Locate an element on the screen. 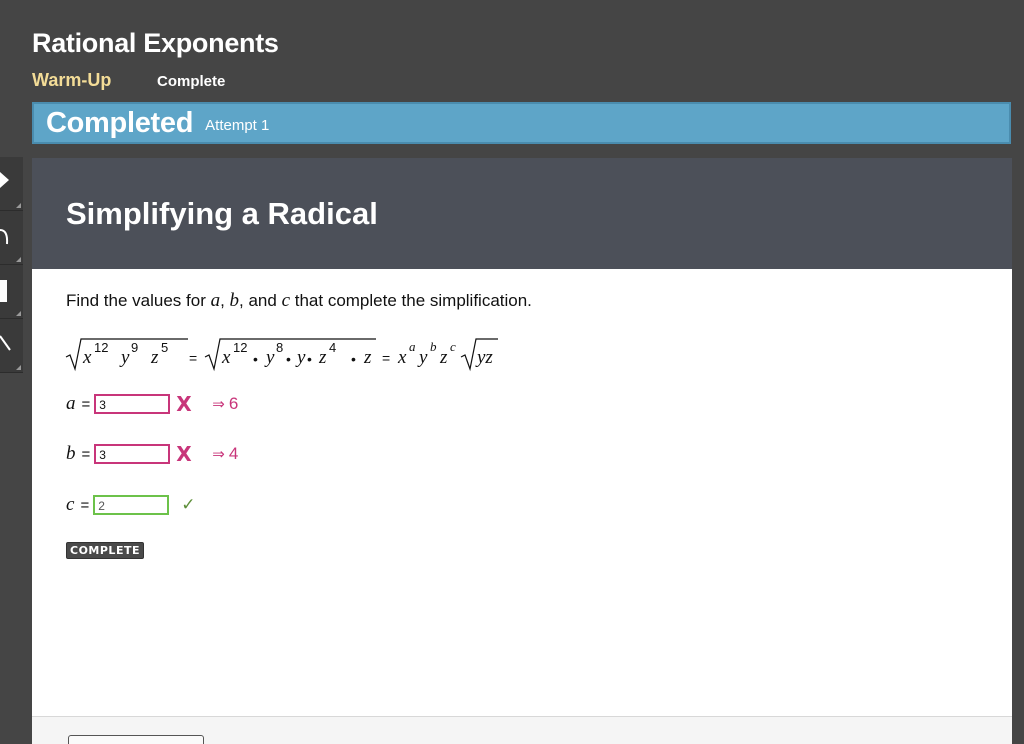 The width and height of the screenshot is (1024, 744). answer-input-b: 3 is located at coordinates (132, 454).